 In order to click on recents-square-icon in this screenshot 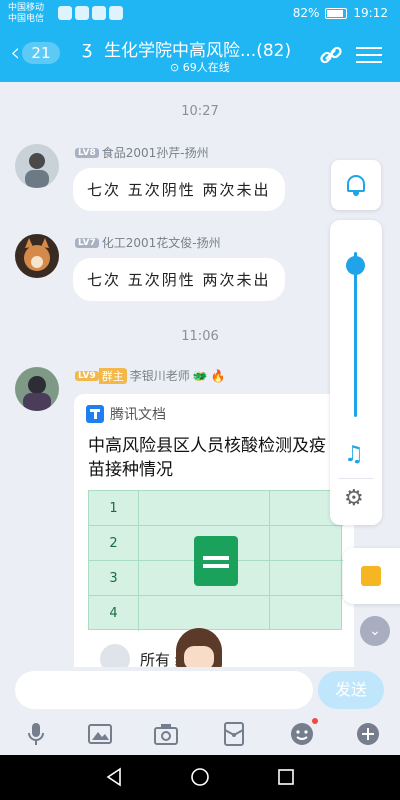, I will do `click(286, 777)`.